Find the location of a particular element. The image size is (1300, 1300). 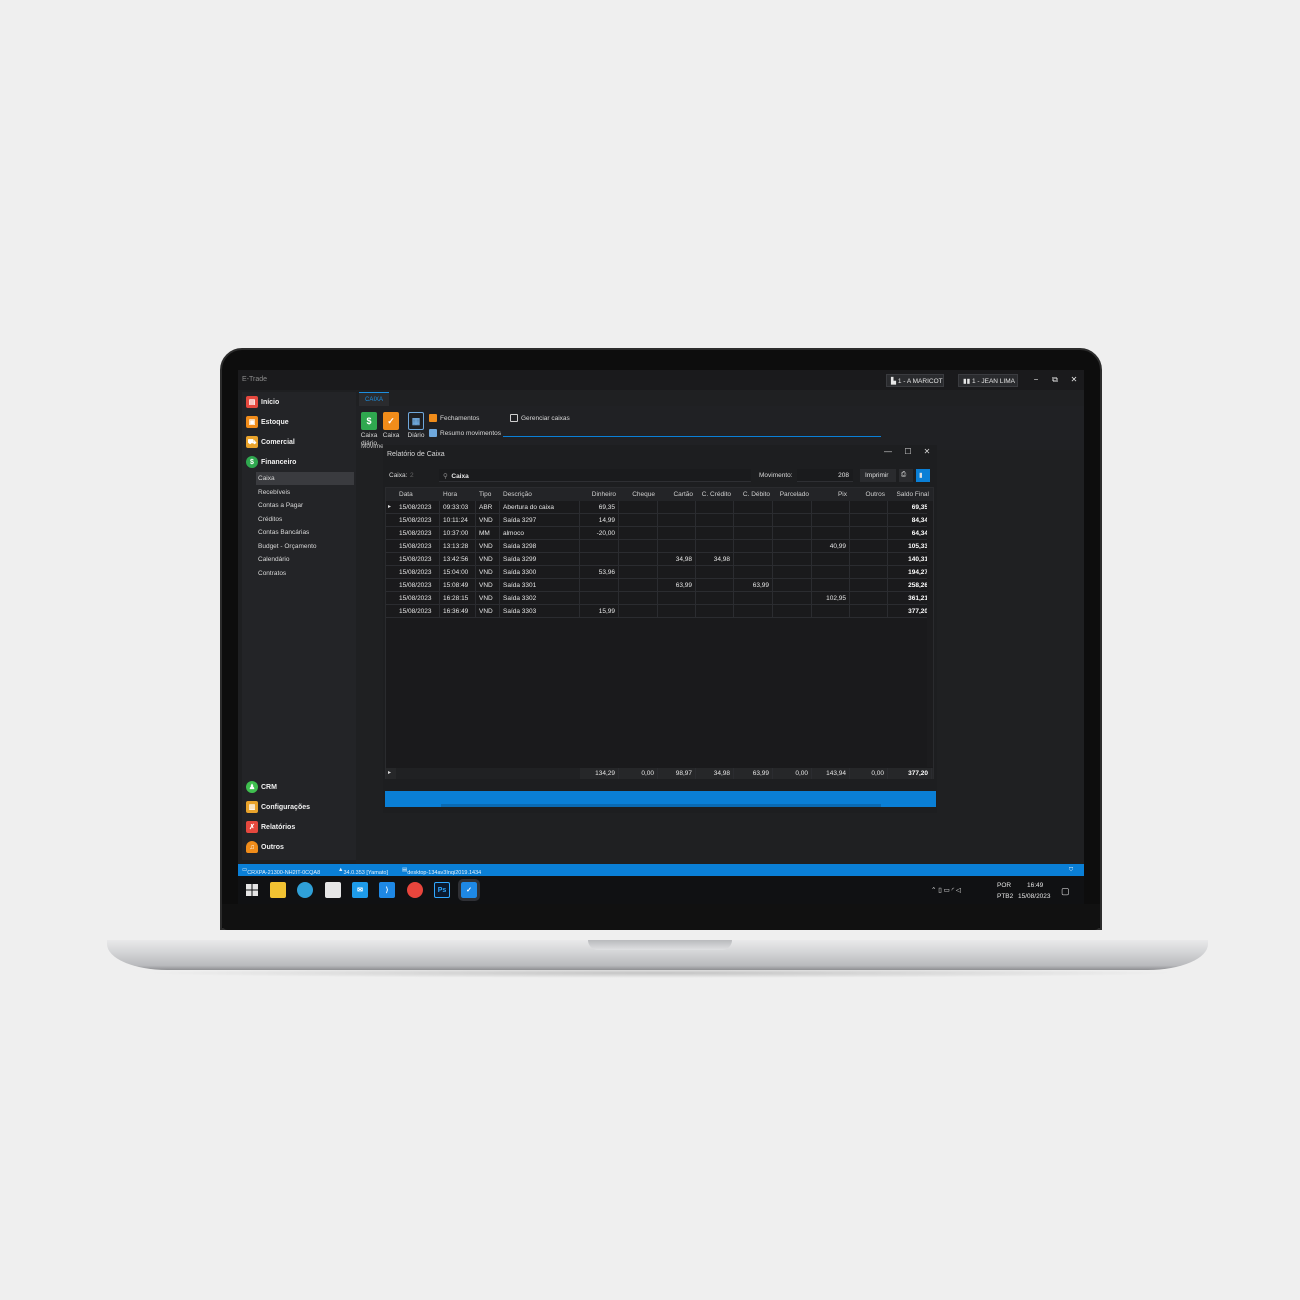

table-row: 15/08/2023 10:37:00 MM almoco -20,00 64,34 is located at coordinates (659, 533).